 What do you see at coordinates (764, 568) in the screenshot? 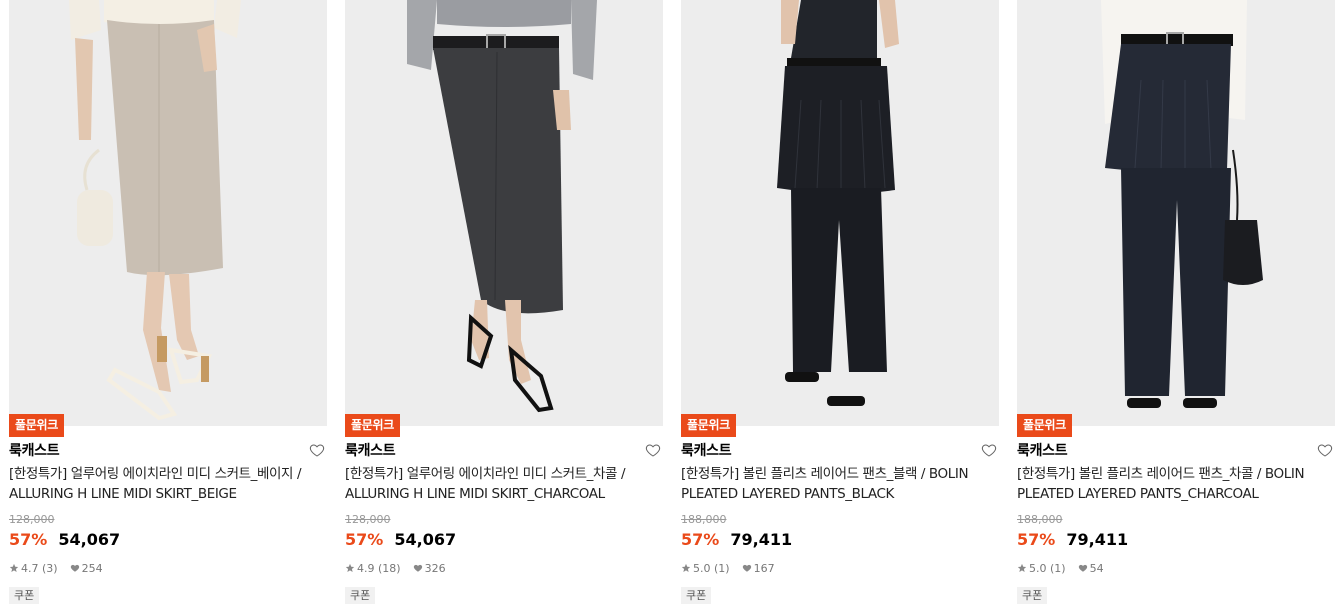
I see `like-count: 167` at bounding box center [764, 568].